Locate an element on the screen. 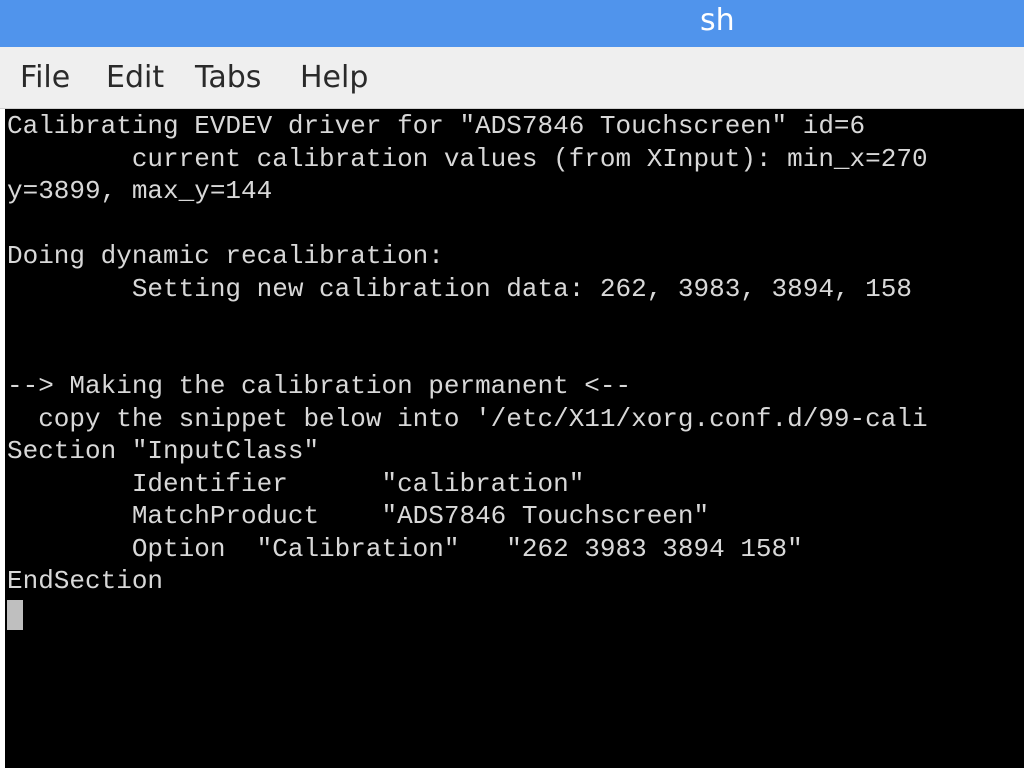 Image resolution: width=1024 pixels, height=768 pixels. terminal-line: Option "Calibration" "262 3983 3894 158" is located at coordinates (405, 549).